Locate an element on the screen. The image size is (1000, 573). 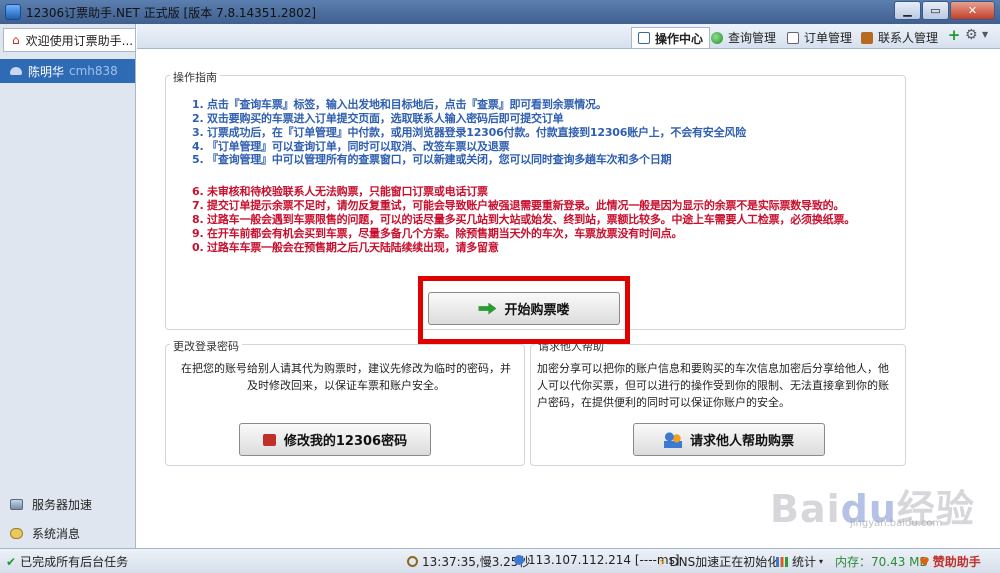
user-id: cmh838 is located at coordinates (93, 71).